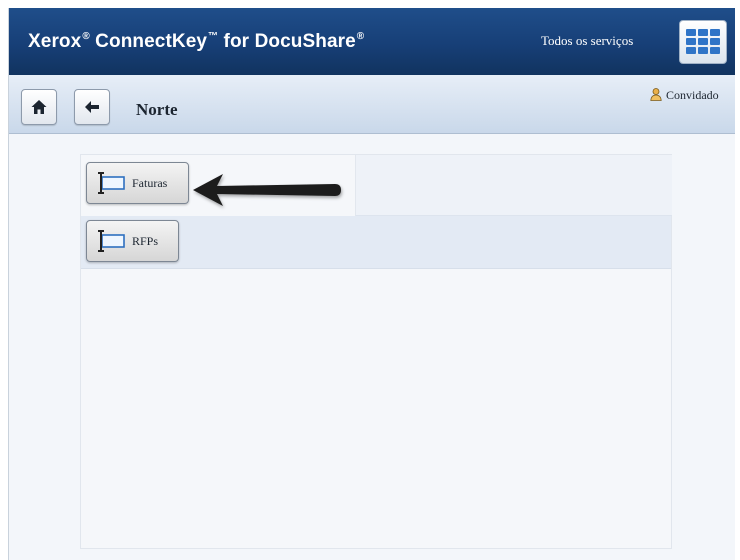 This screenshot has width=740, height=560. What do you see at coordinates (372, 104) in the screenshot?
I see `location-bar: Norte Convidado` at bounding box center [372, 104].